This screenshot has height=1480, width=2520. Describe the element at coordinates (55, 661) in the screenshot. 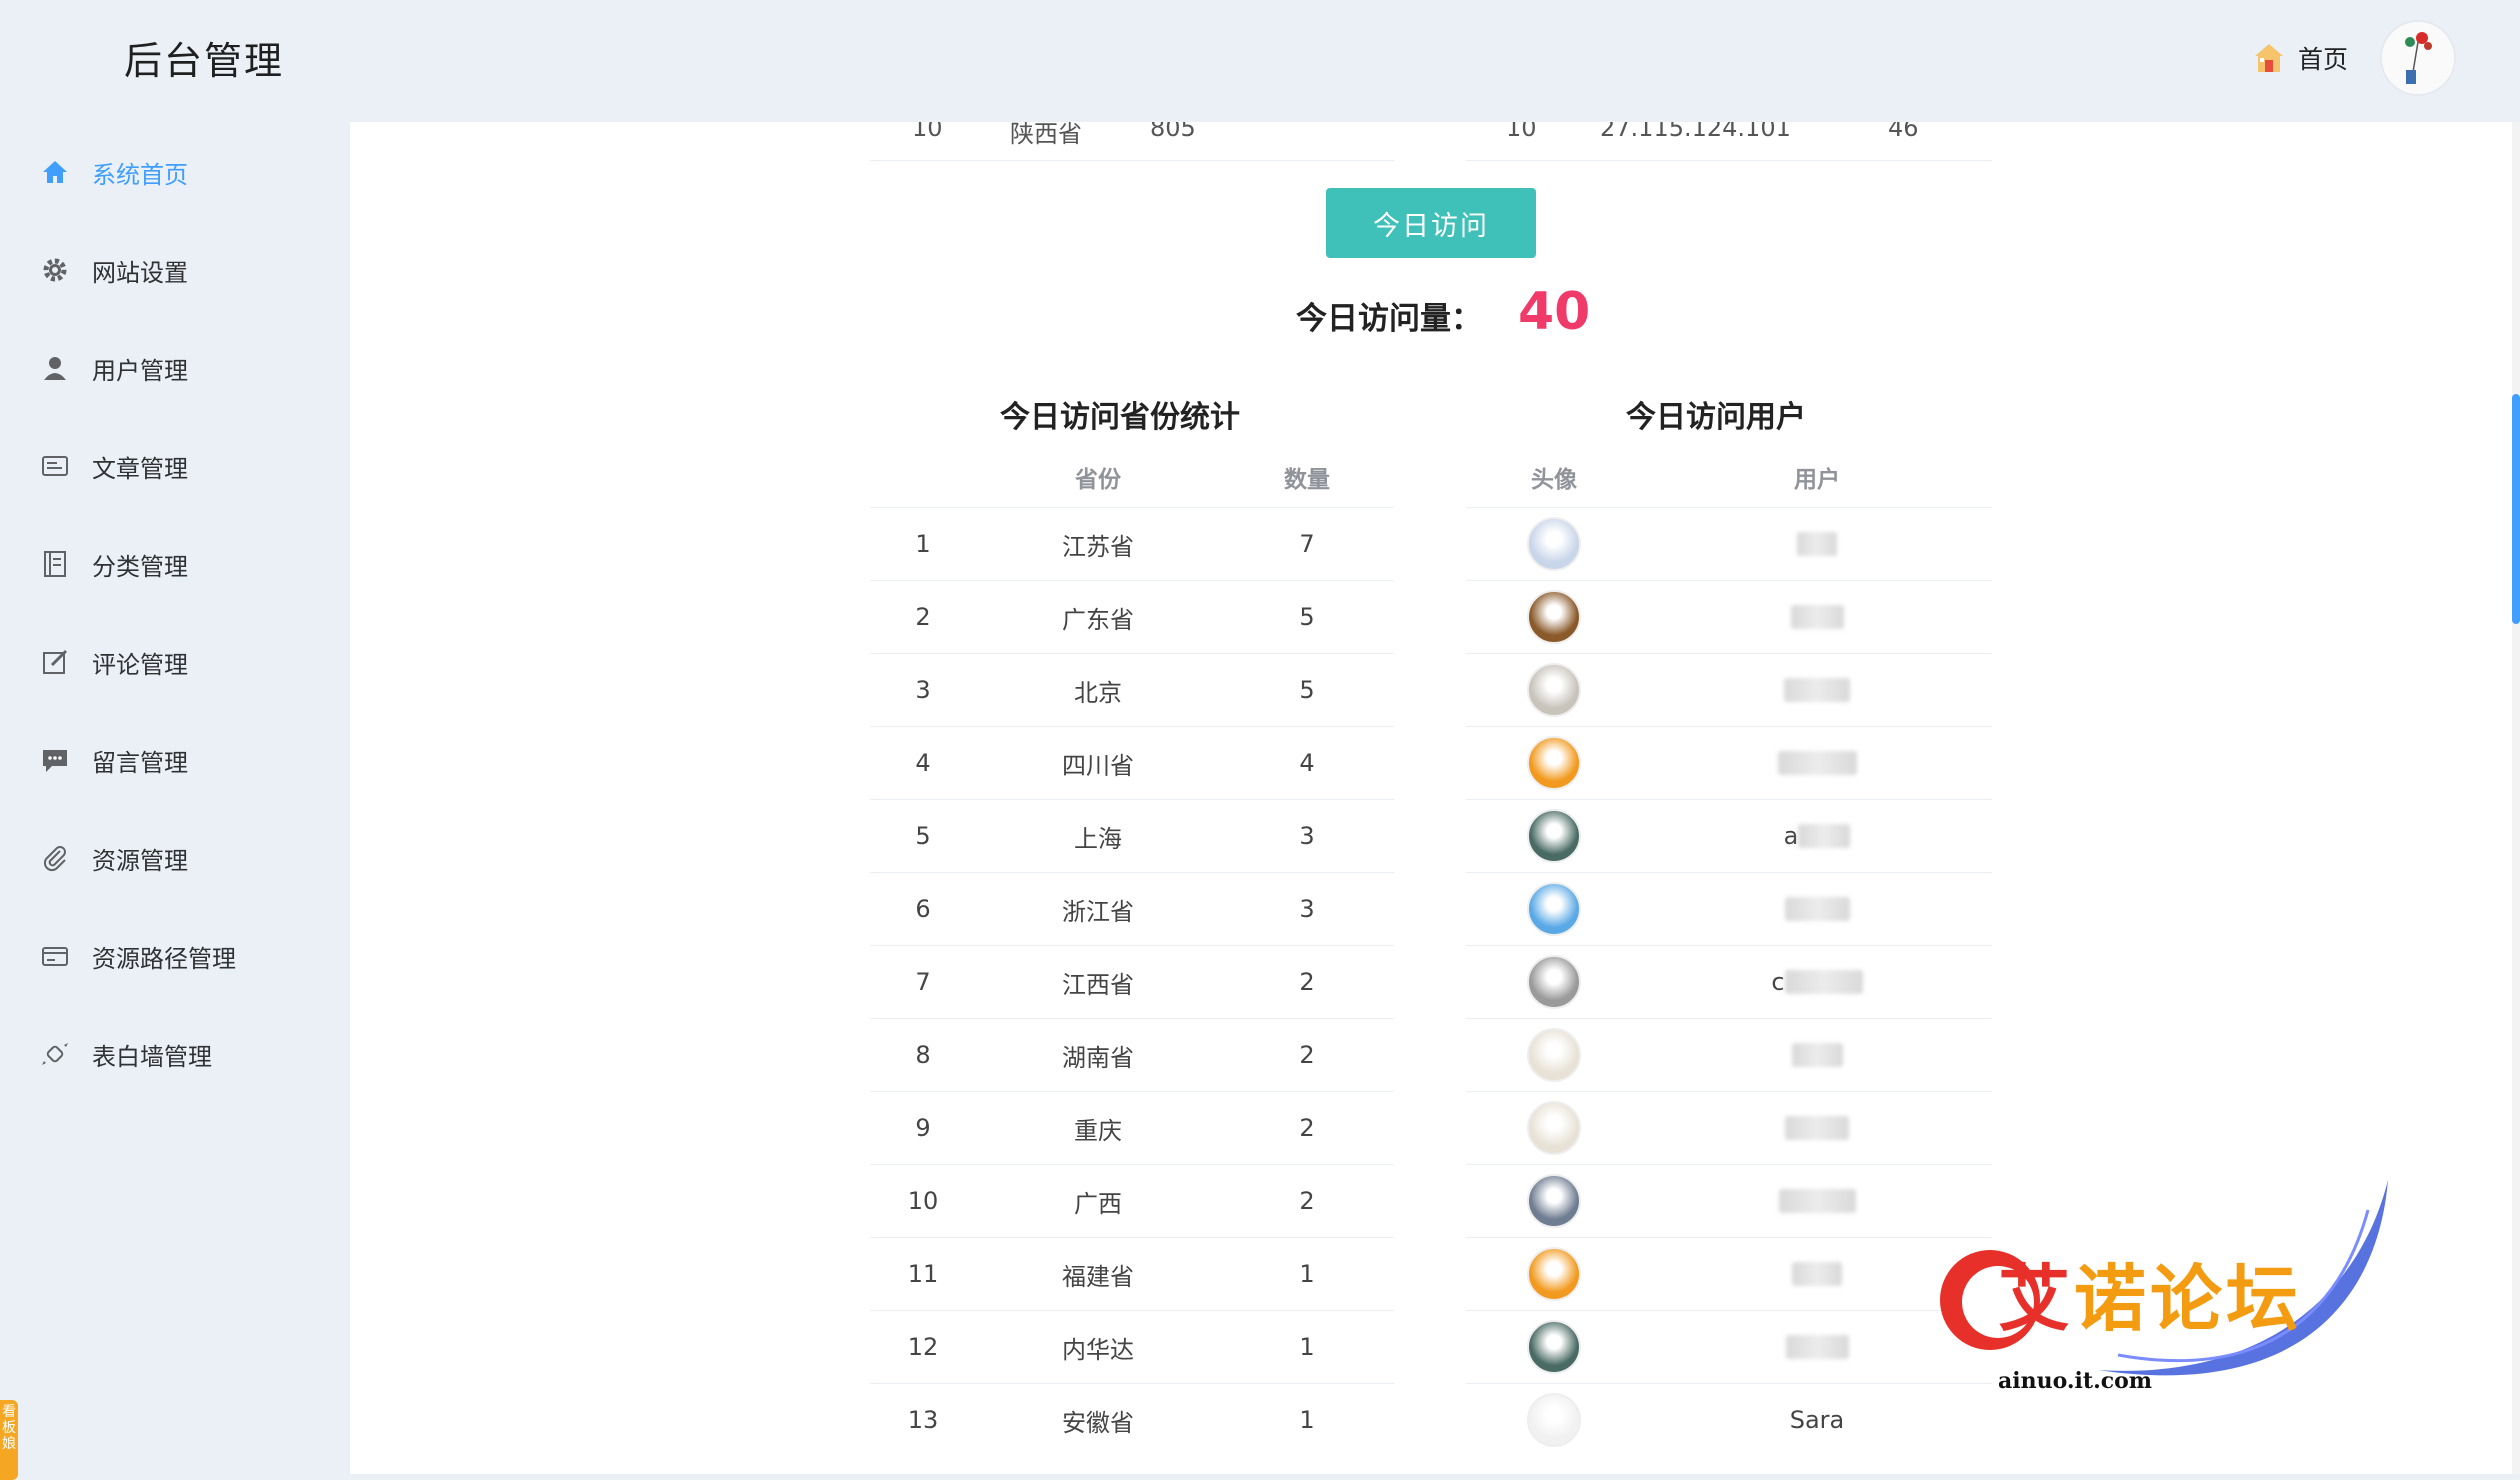

I see `edit-icon` at that location.